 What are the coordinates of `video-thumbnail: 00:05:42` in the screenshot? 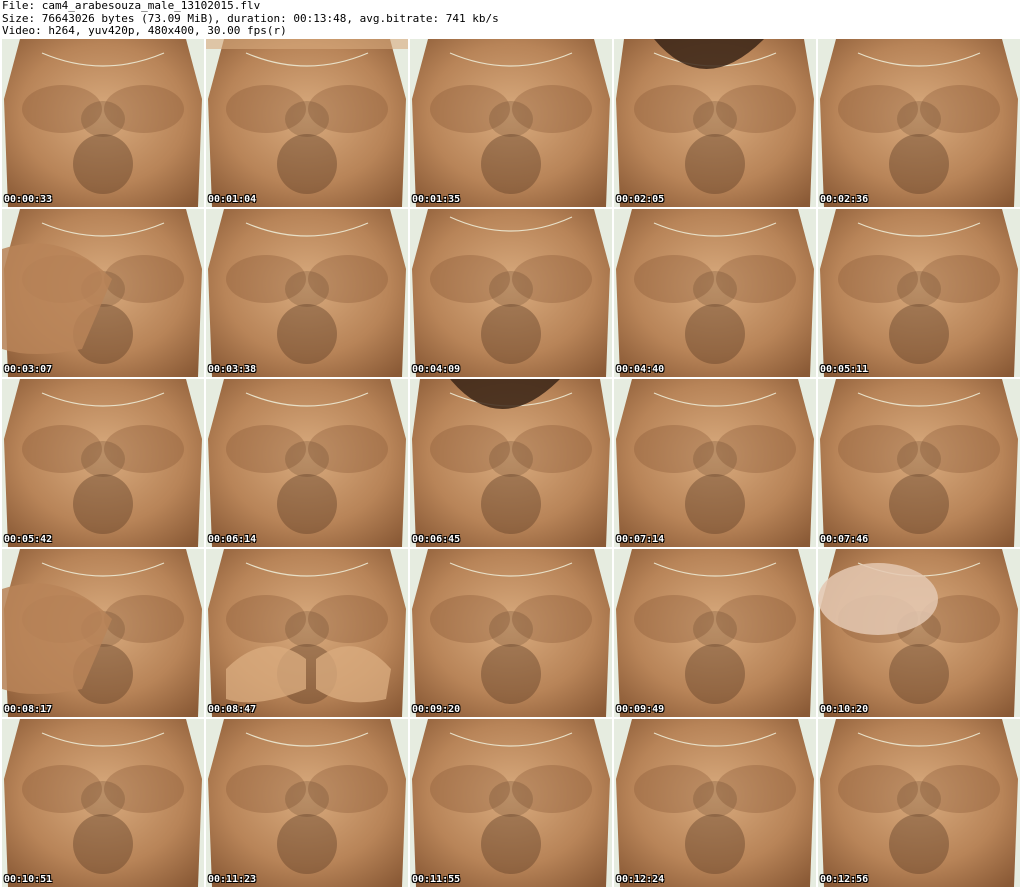 It's located at (103, 463).